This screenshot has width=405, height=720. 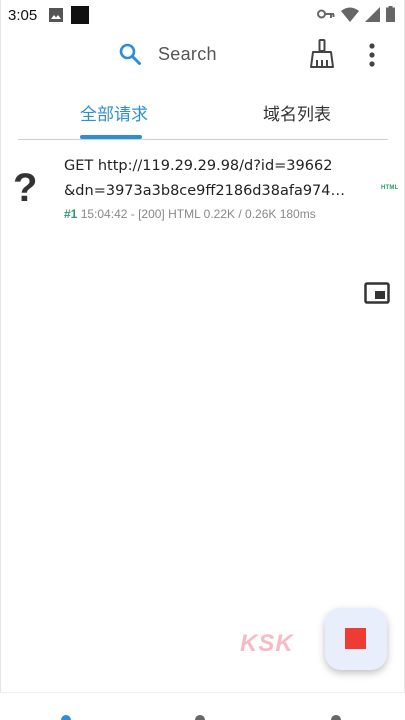 I want to click on question-mark-icon: ?, so click(x=25, y=188).